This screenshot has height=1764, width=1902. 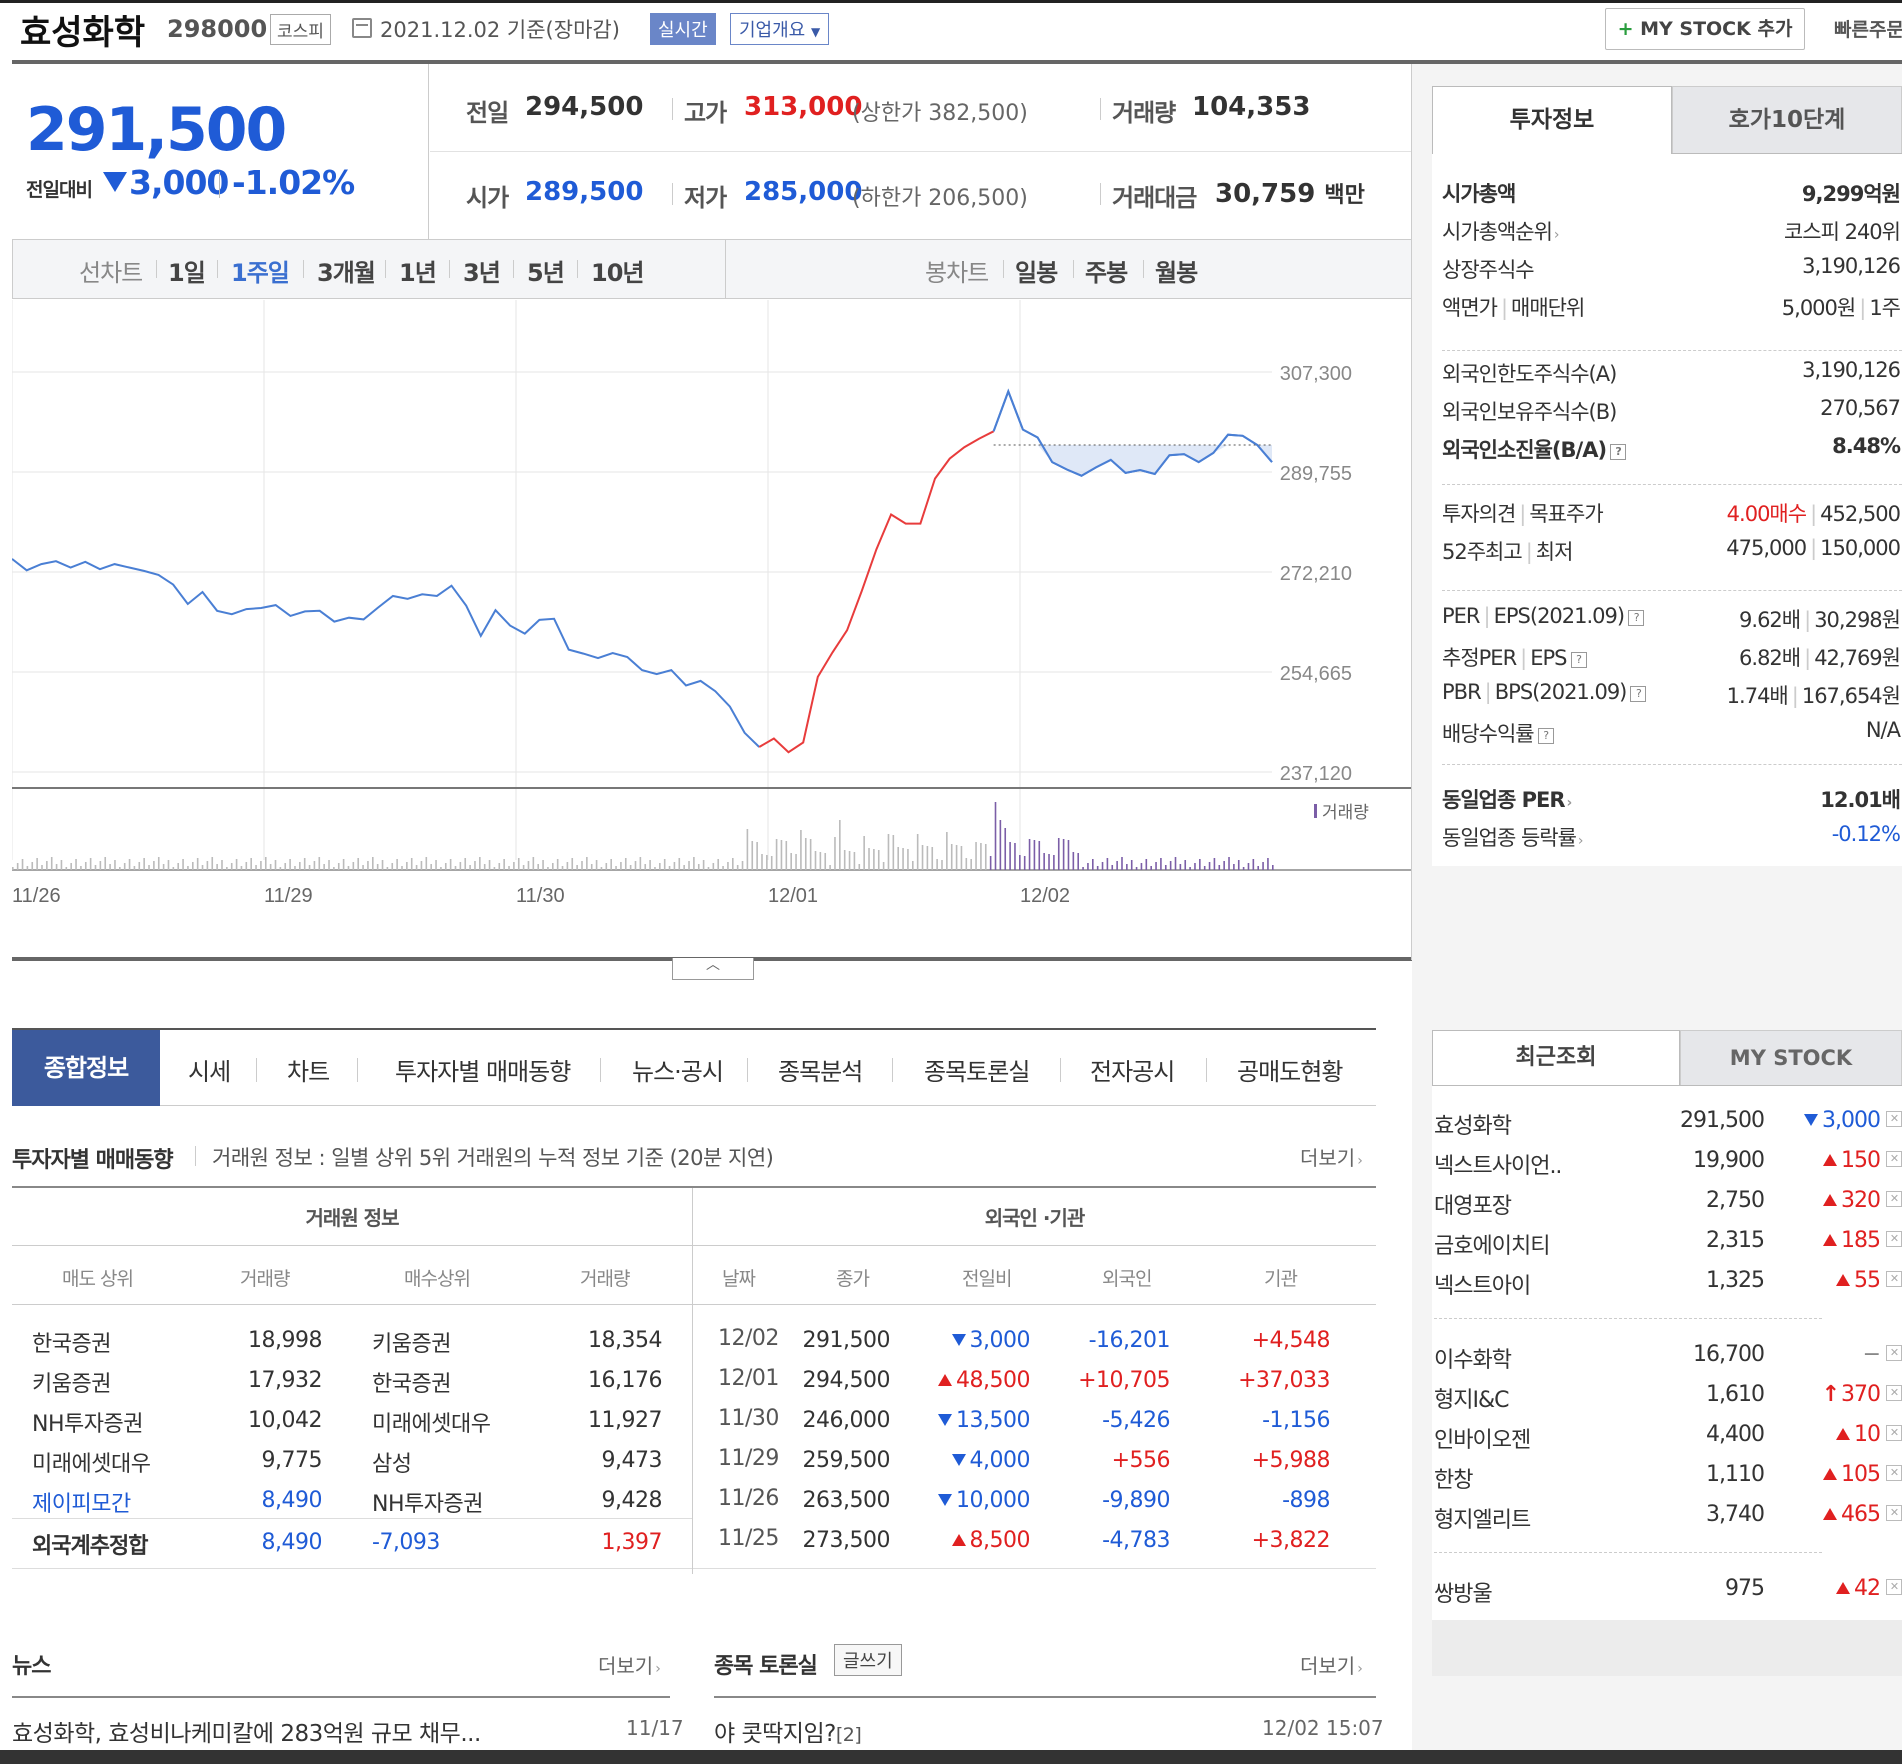 What do you see at coordinates (1668, 1286) in the screenshot?
I see `recent-stock-row: 넥스트아이 1,325 55 ✕` at bounding box center [1668, 1286].